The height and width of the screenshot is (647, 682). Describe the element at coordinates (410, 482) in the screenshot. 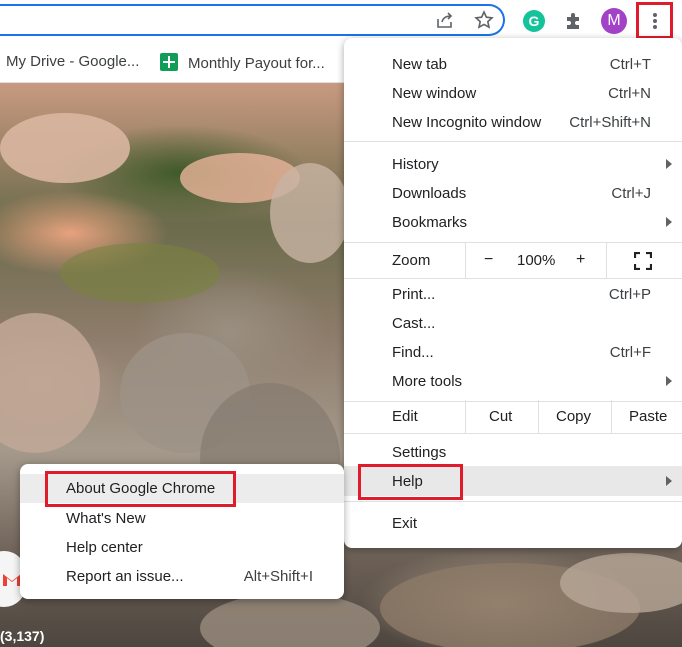

I see `help-highlight-box` at that location.